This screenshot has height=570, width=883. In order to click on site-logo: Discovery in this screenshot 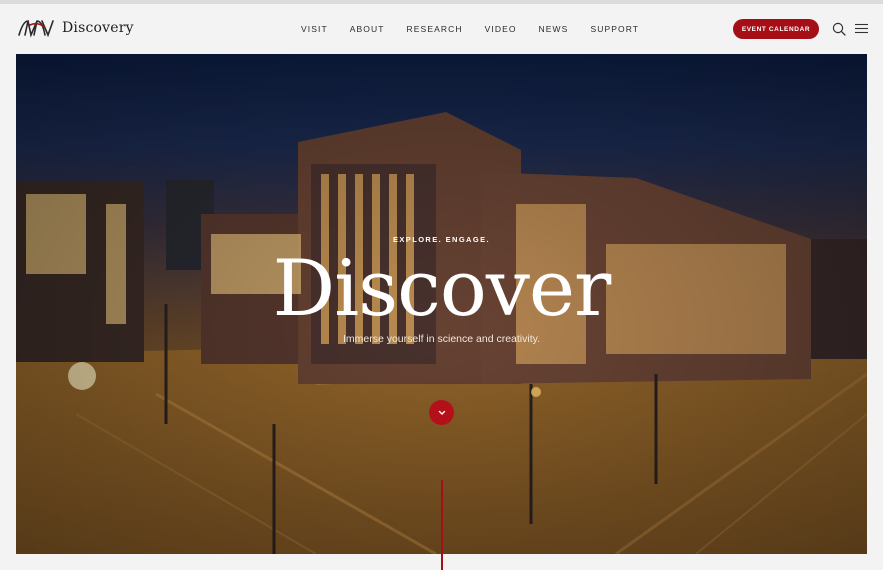, I will do `click(75, 28)`.